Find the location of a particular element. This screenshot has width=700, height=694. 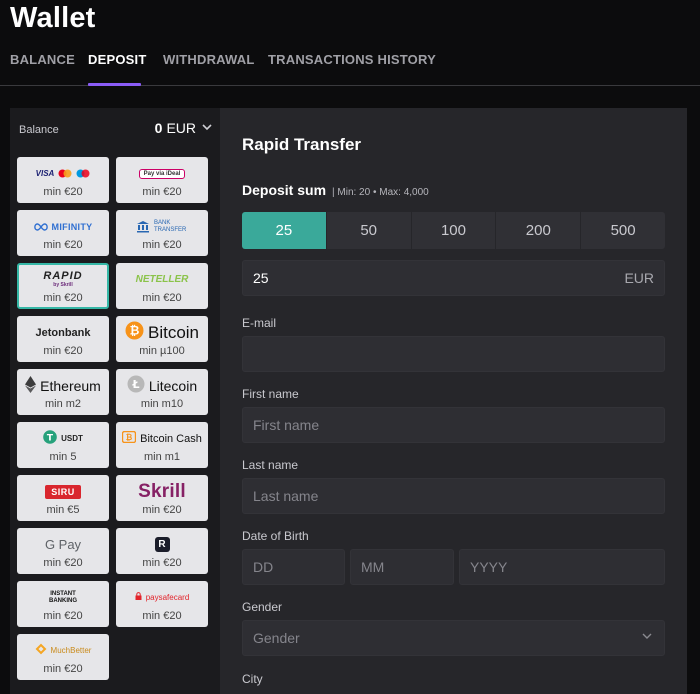

bitcoin-cash-logo: ₿ Bitcoin Cash is located at coordinates (161, 439).